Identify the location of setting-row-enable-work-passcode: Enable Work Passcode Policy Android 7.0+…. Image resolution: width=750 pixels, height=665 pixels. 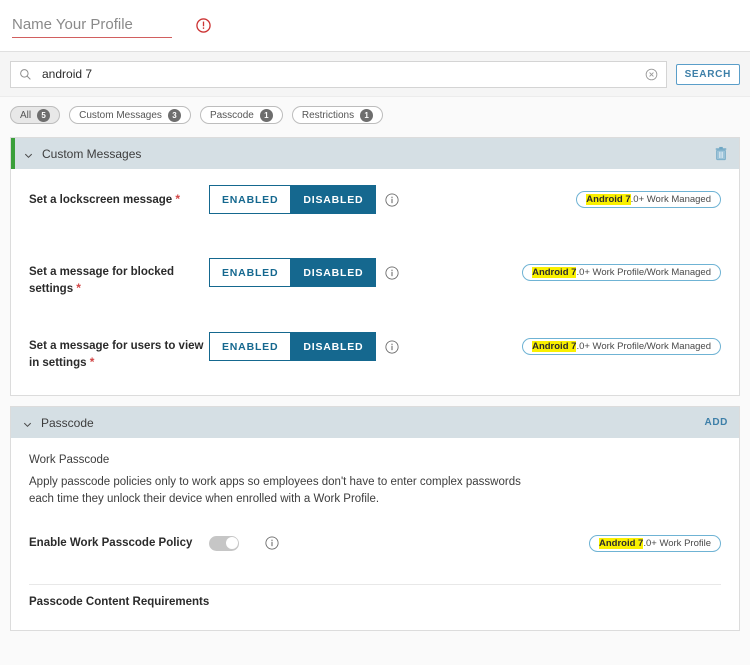
(375, 543).